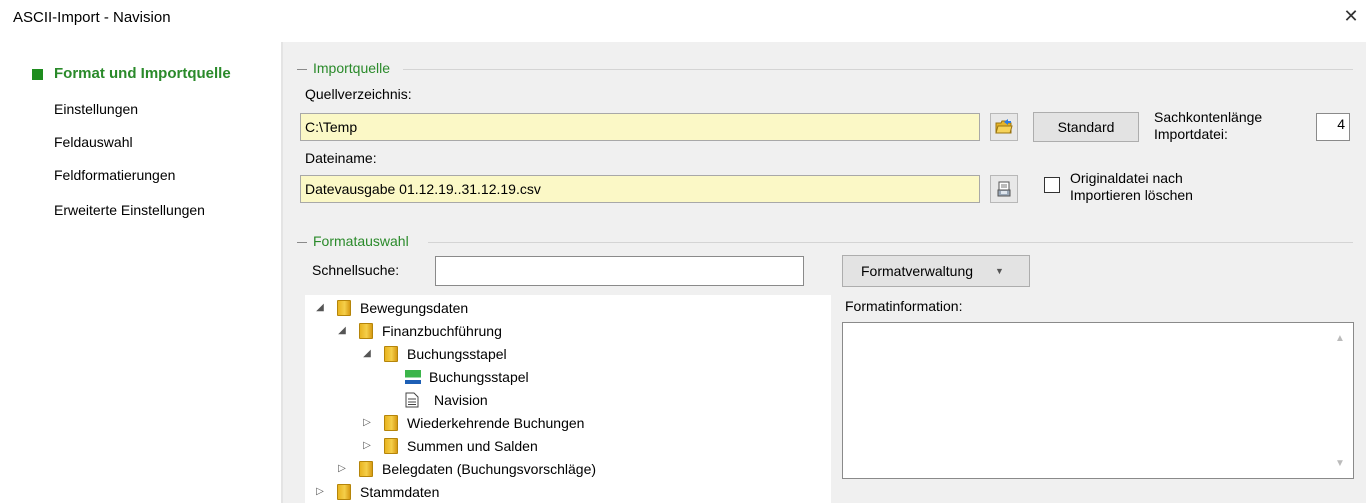  I want to click on tree-item-label: Summen und Salden, so click(472, 446).